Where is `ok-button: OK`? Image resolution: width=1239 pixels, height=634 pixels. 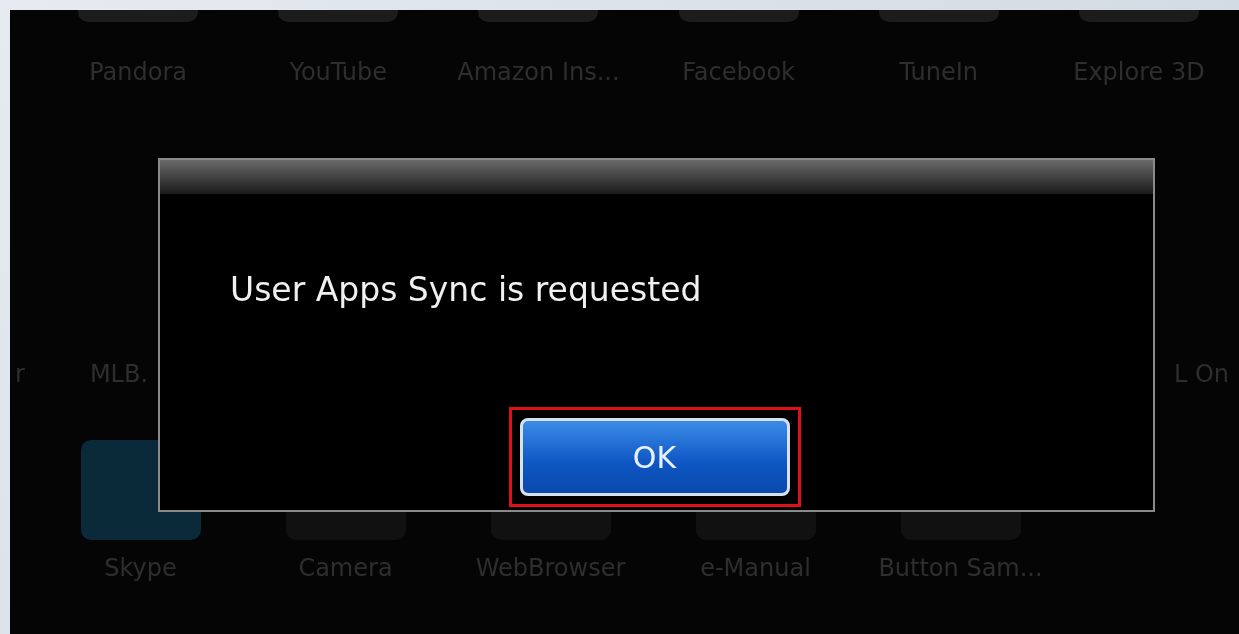
ok-button: OK is located at coordinates (654, 457).